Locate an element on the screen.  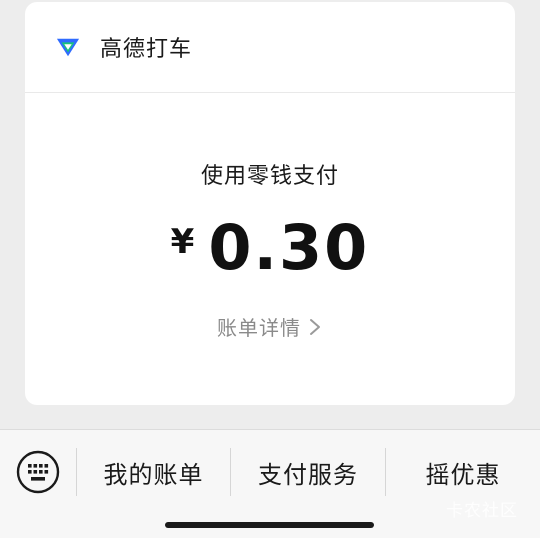
amount-value: 0.30 is located at coordinates (289, 247).